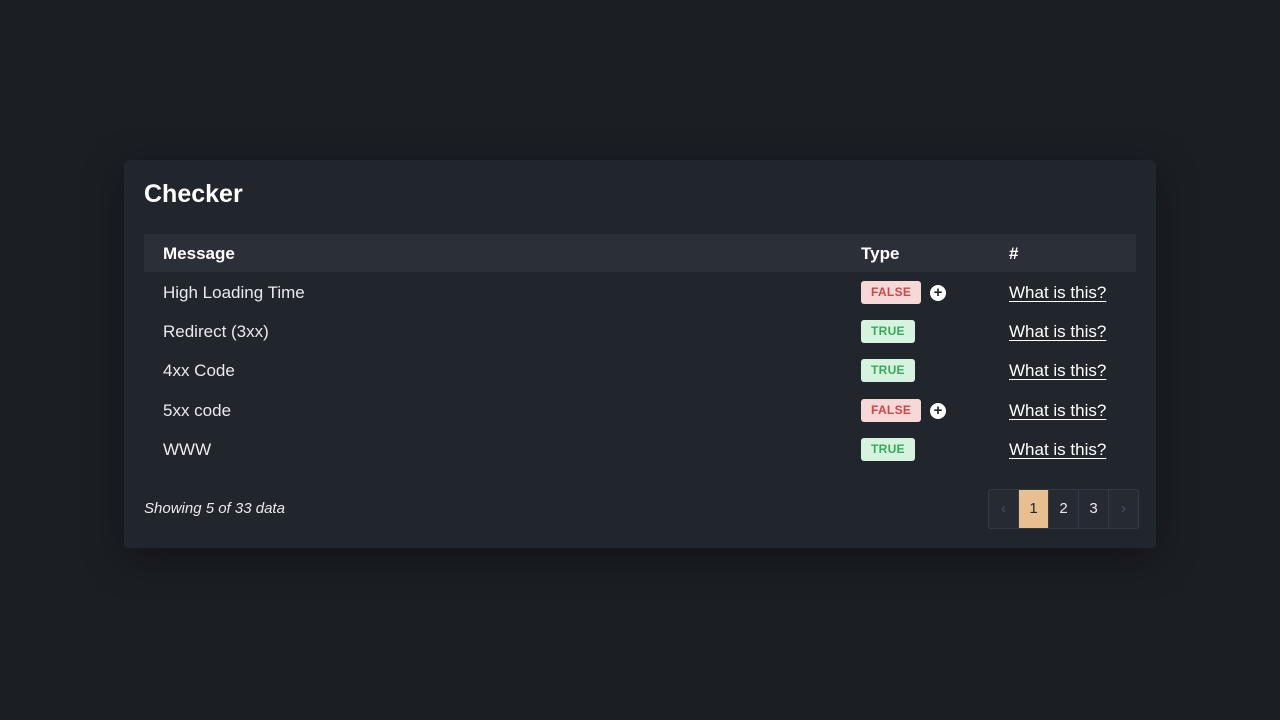 The image size is (1280, 720). What do you see at coordinates (1034, 509) in the screenshot?
I see `page-1-button: 1` at bounding box center [1034, 509].